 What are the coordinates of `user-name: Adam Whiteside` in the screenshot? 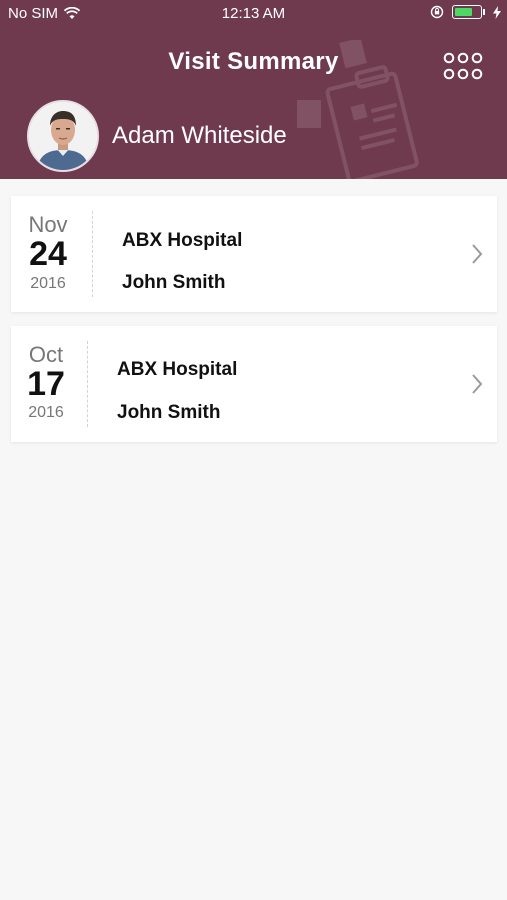 It's located at (199, 135).